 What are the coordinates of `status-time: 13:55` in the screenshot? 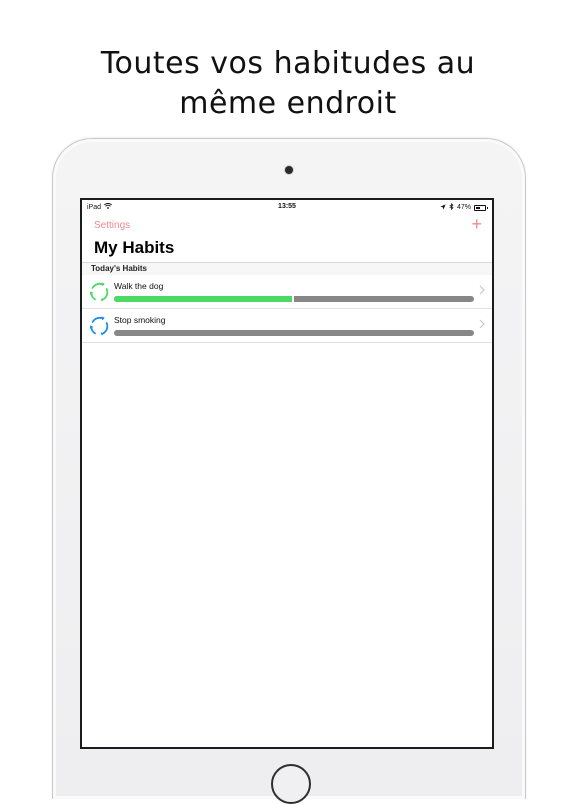 It's located at (287, 206).